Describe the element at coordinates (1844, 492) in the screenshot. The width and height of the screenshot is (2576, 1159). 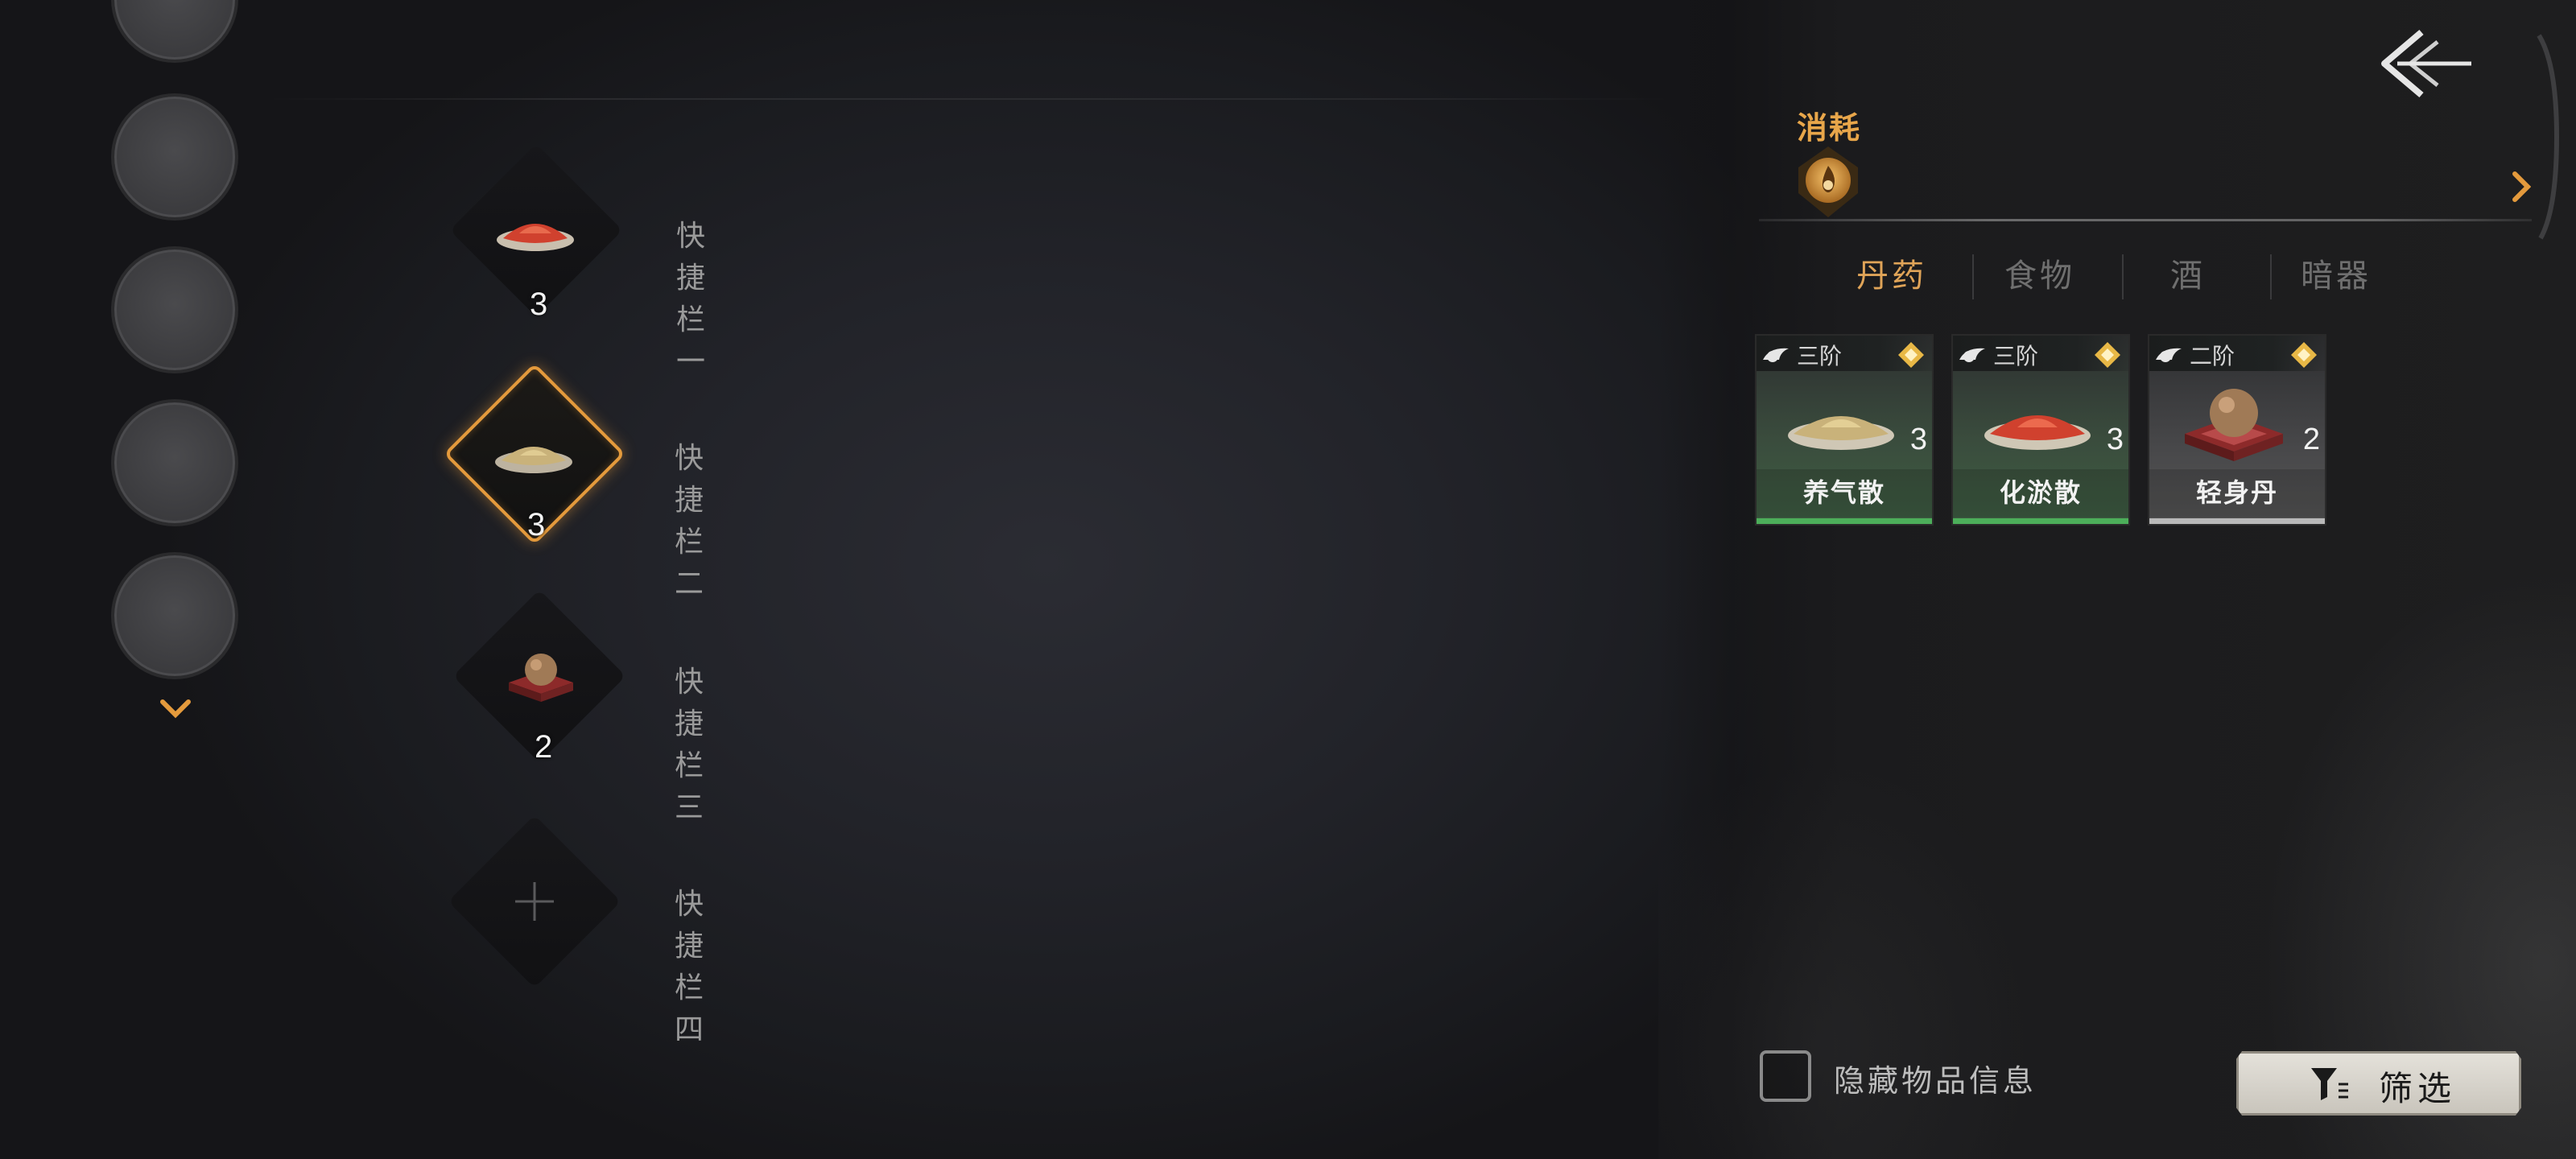
I see `item-name: 养气散` at that location.